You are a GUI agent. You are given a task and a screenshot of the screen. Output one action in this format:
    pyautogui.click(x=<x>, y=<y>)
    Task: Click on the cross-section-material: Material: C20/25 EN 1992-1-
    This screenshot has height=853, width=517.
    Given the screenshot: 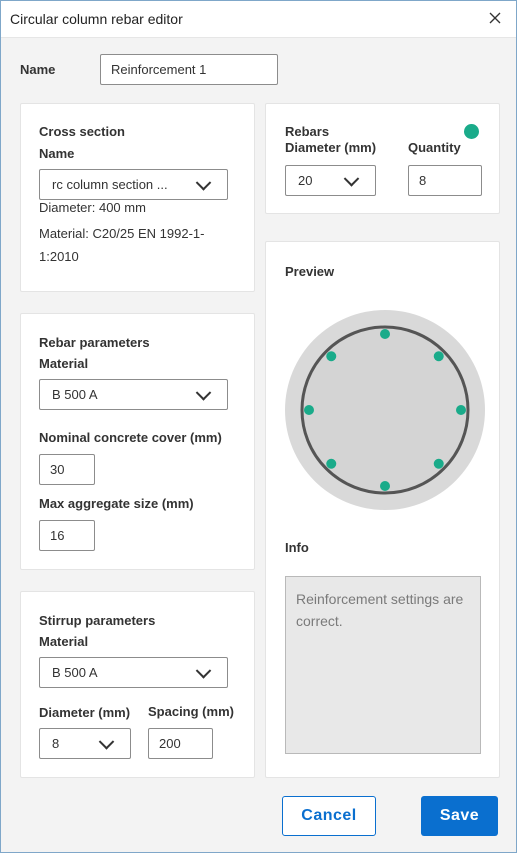 What is the action you would take?
    pyautogui.click(x=122, y=233)
    